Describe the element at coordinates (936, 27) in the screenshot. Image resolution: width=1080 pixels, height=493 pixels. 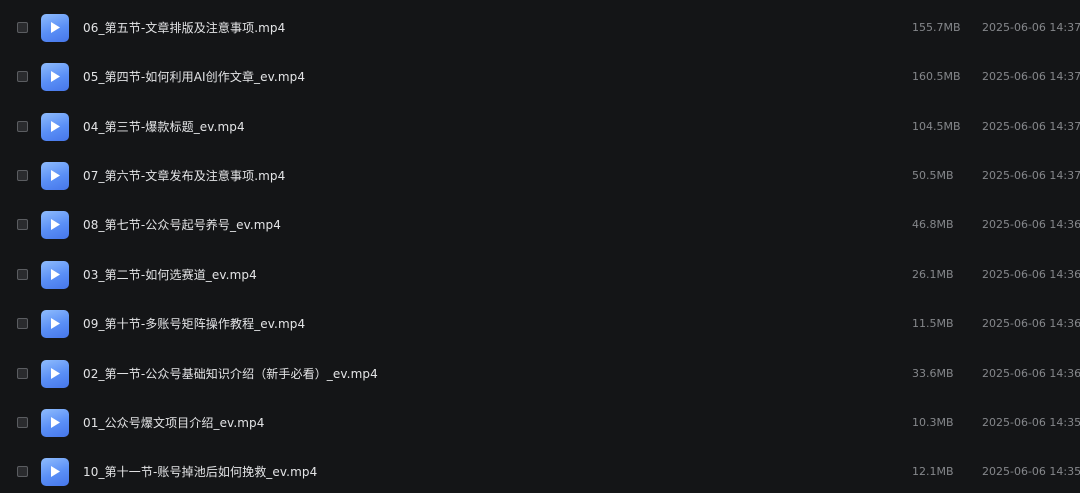
I see `file-size: 155.7MB` at that location.